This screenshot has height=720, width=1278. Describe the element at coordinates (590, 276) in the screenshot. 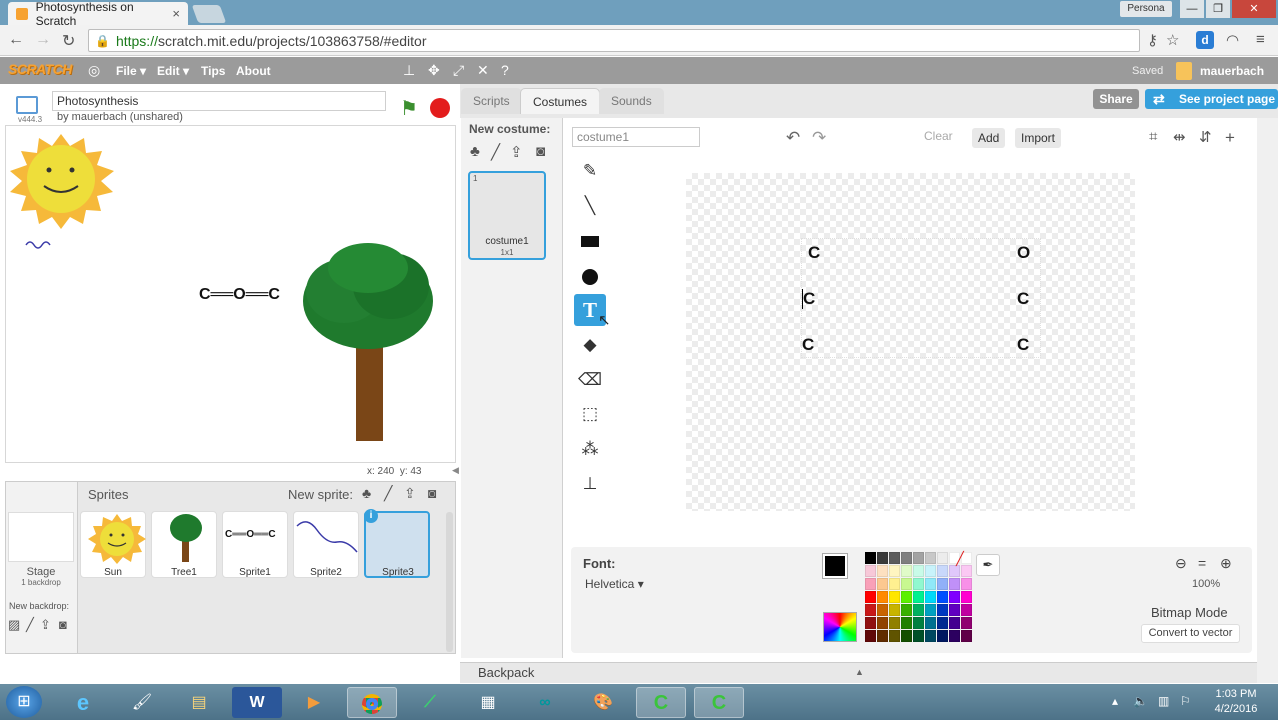

I see `ellipse-tool-icon` at that location.